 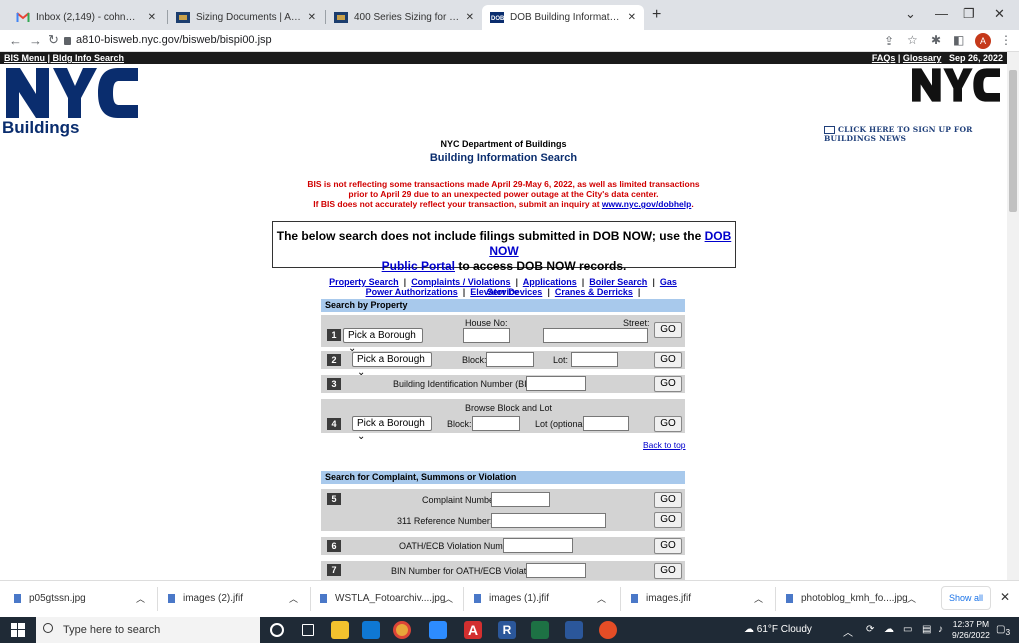 I want to click on show-all-button: Show all, so click(x=966, y=598).